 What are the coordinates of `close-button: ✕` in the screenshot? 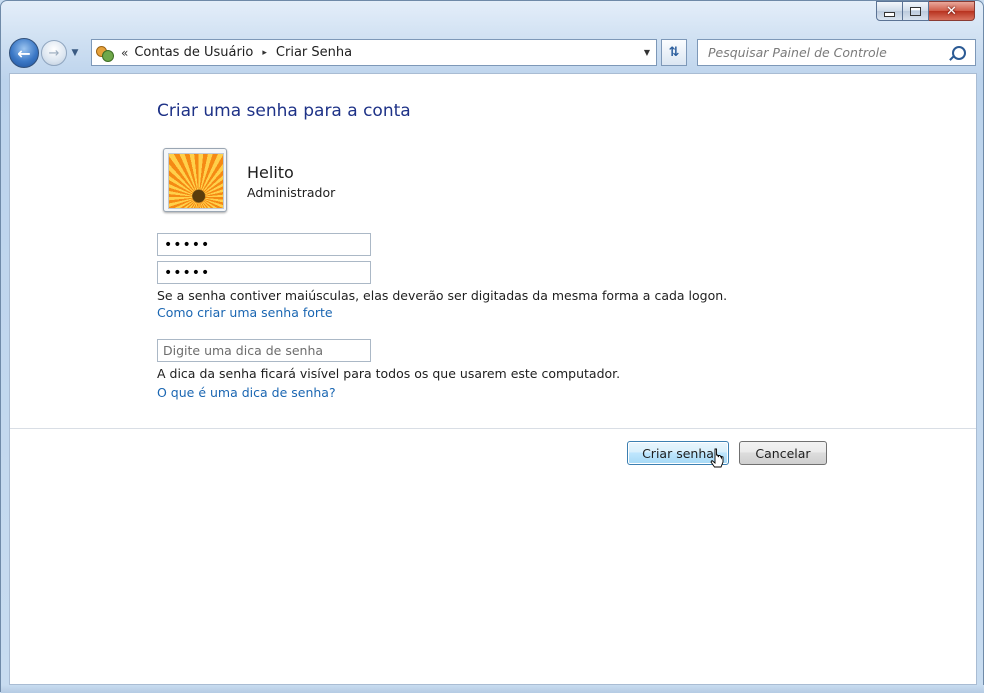 It's located at (952, 11).